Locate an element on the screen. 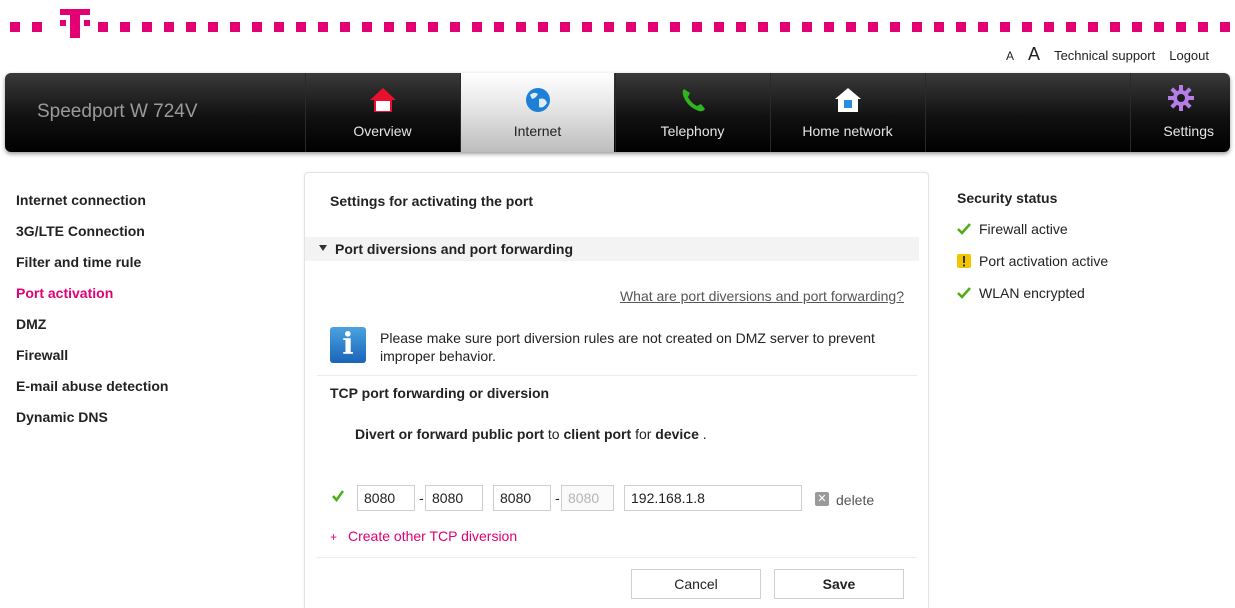 This screenshot has height=608, width=1235. public-port-to-input: 8080 is located at coordinates (454, 498).